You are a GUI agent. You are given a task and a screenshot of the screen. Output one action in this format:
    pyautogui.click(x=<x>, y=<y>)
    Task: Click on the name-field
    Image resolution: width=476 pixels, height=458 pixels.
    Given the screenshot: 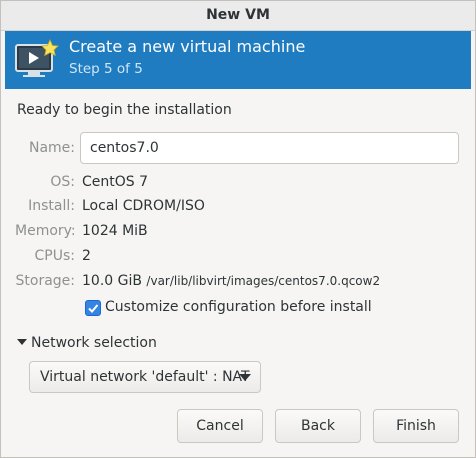 What is the action you would take?
    pyautogui.click(x=269, y=148)
    